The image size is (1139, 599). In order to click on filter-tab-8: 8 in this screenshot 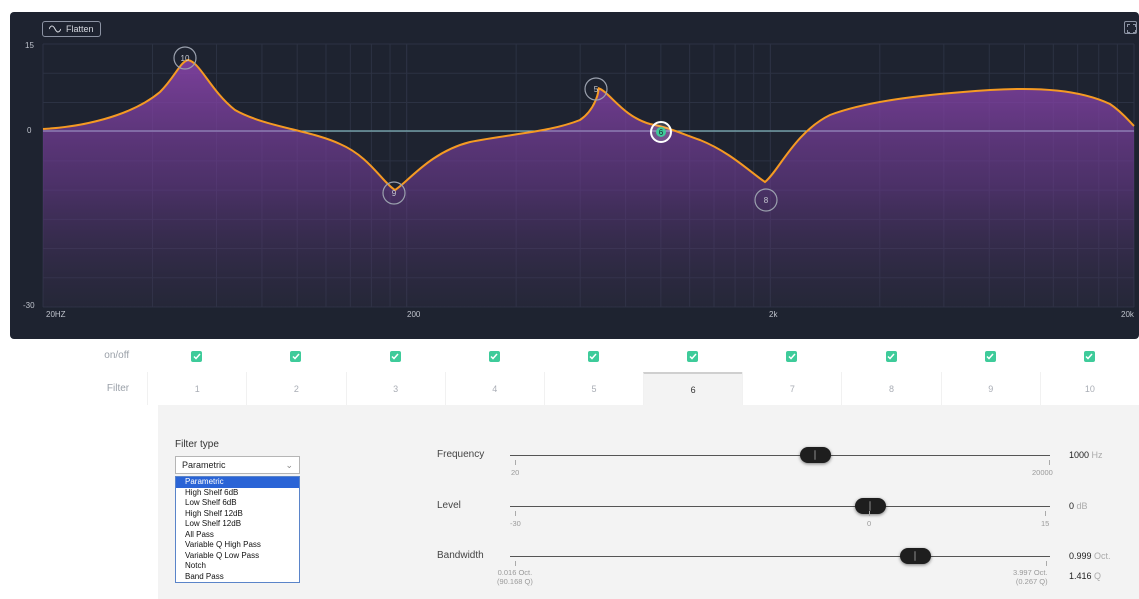, I will do `click(891, 388)`.